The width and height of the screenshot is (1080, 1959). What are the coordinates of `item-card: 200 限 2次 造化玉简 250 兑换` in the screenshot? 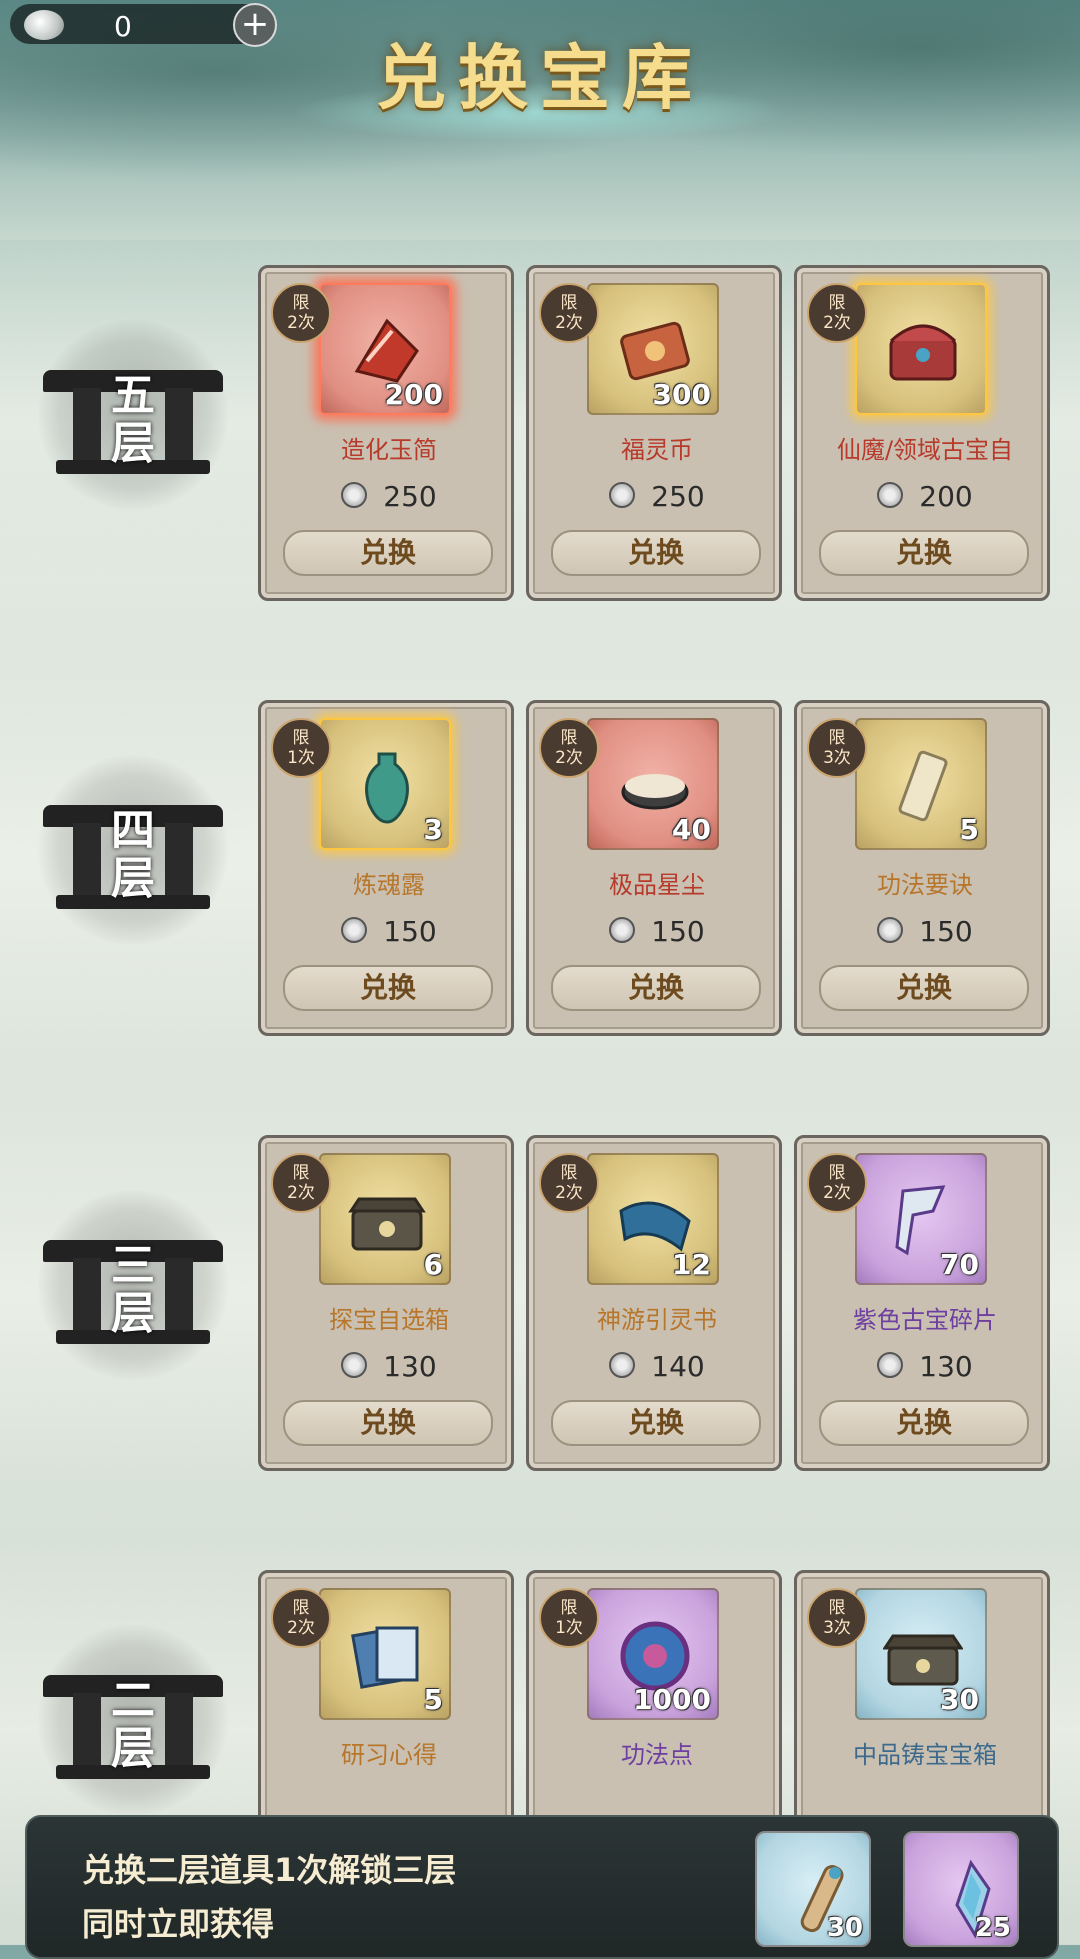 It's located at (386, 433).